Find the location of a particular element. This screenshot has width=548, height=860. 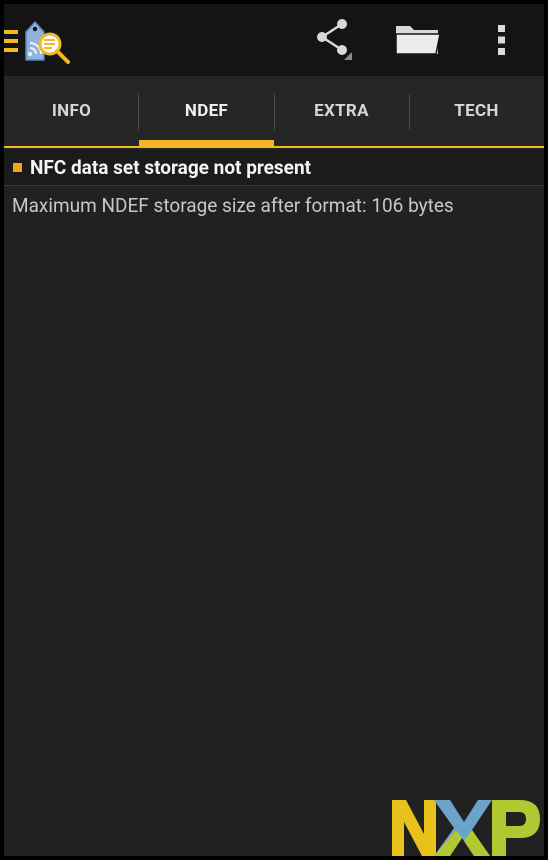

overflow-menu-button is located at coordinates (502, 40).